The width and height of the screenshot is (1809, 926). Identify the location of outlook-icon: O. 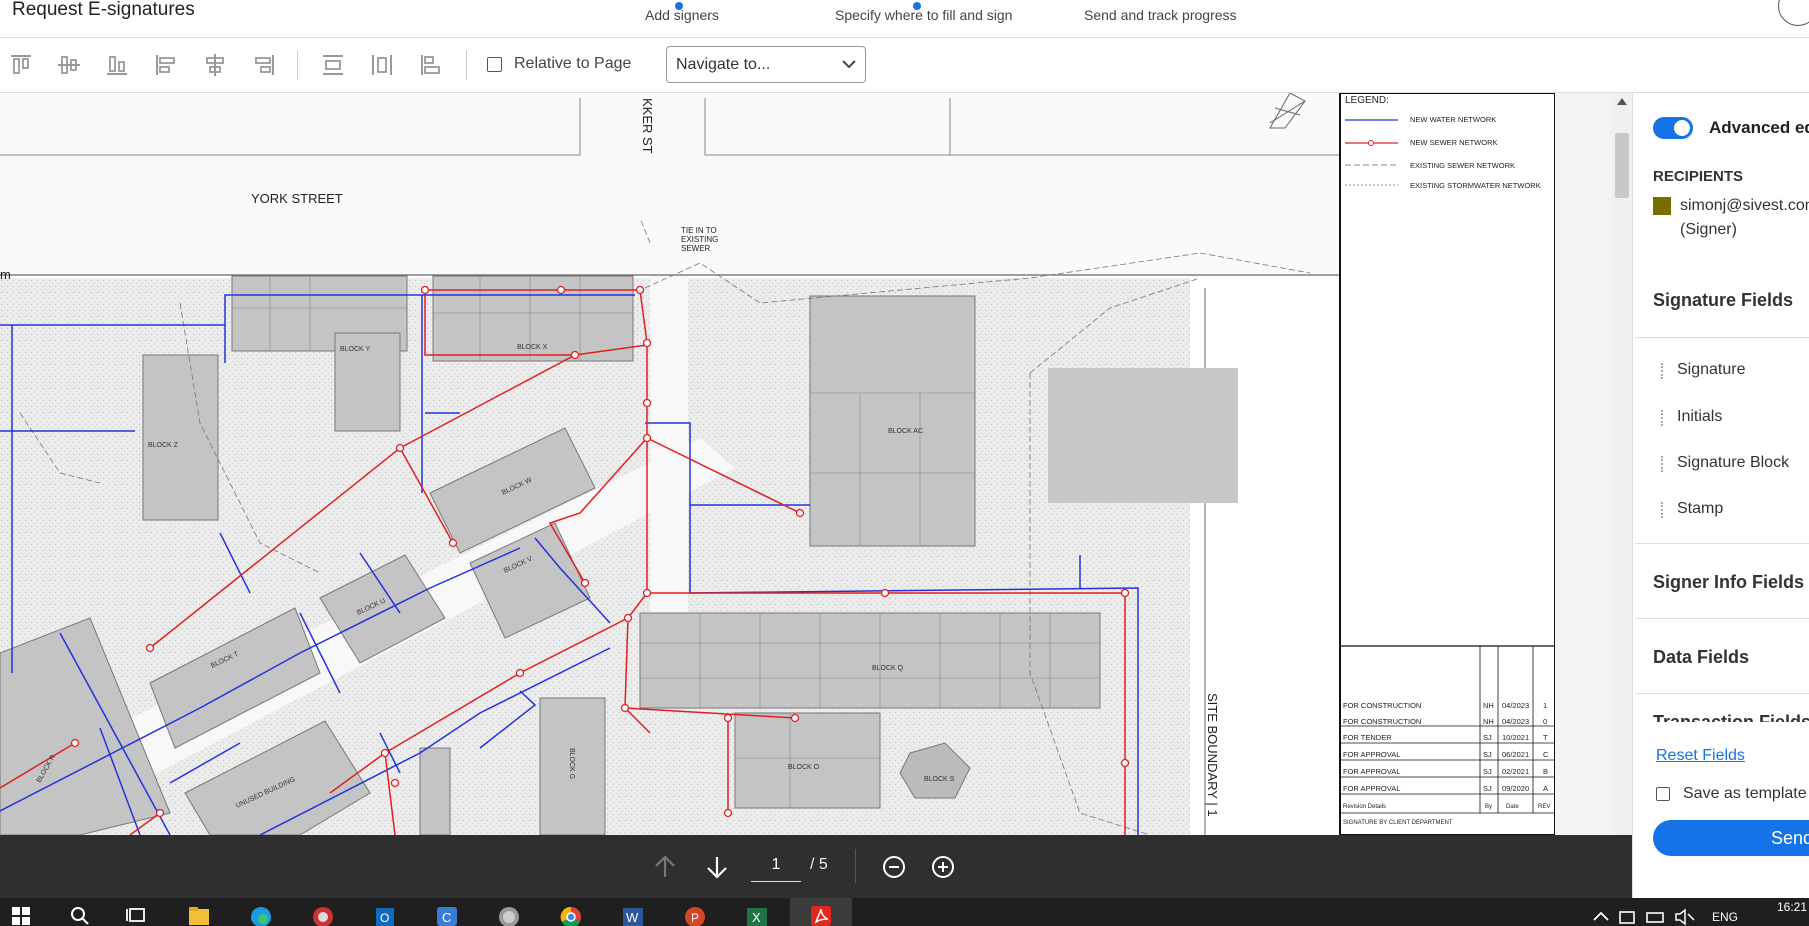
(385, 914).